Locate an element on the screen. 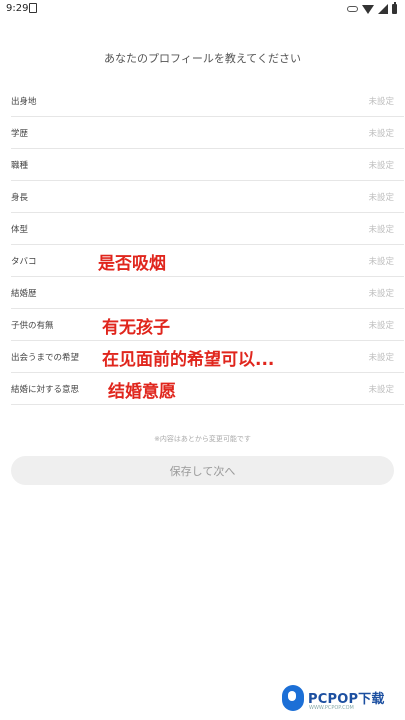 The height and width of the screenshot is (720, 405). row-label: 体型 is located at coordinates (20, 230).